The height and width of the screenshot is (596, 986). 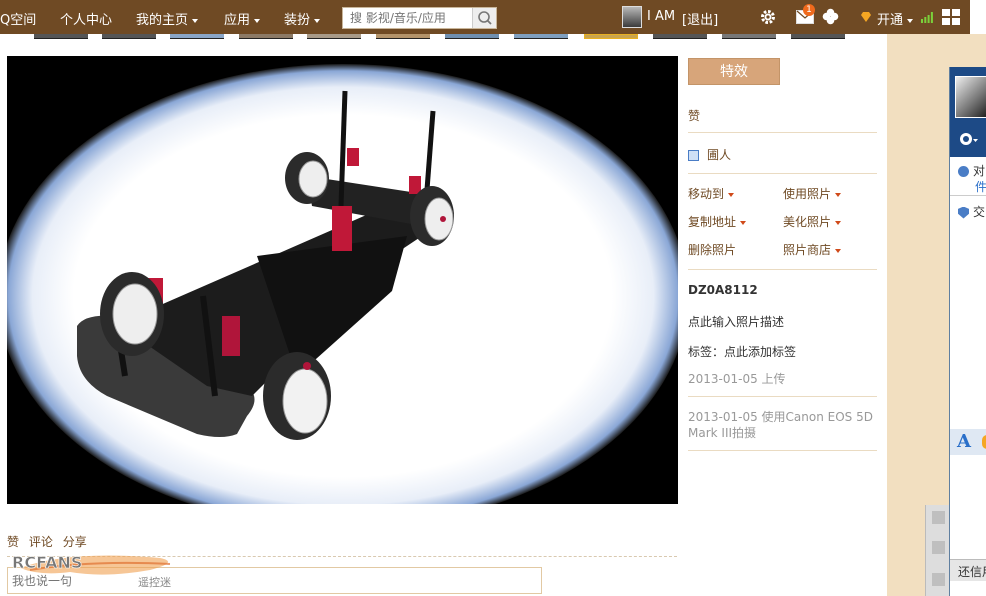 I want to click on beautify-photo-menu: 美化照片, so click(x=812, y=221).